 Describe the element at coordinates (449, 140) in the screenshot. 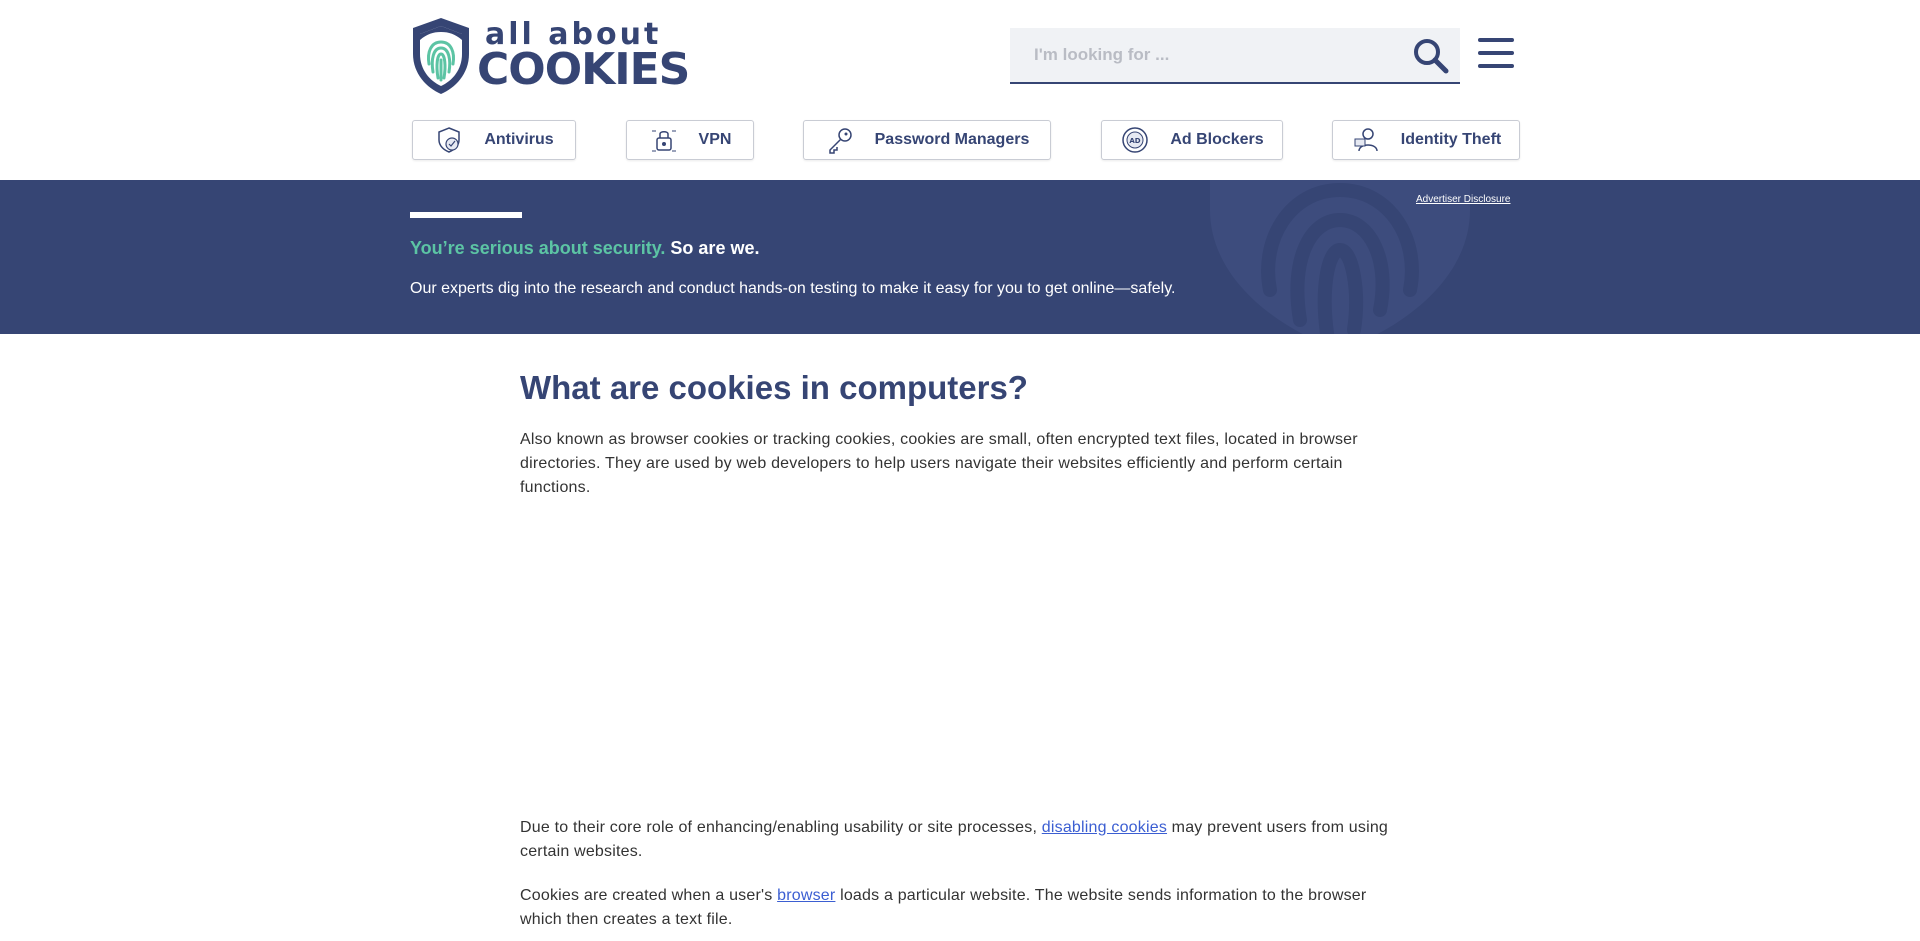

I see `antivirus-shield-icon` at that location.